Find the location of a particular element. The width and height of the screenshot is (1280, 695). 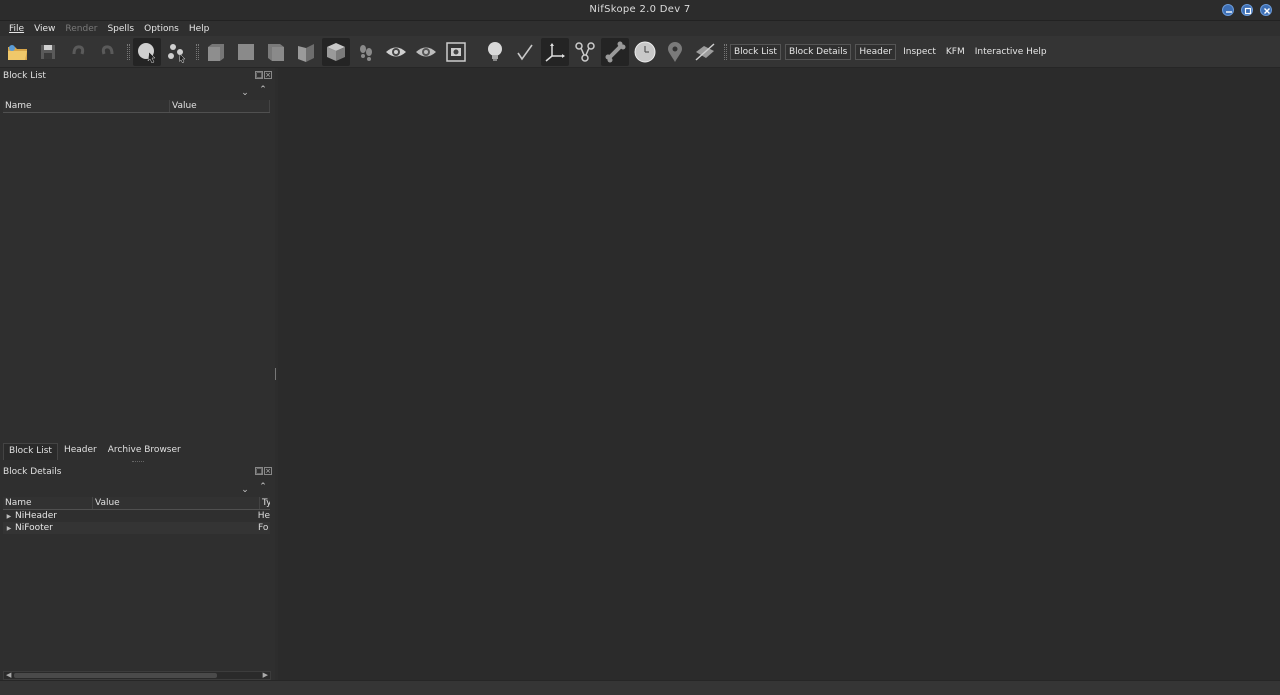

view-walk-icon is located at coordinates (306, 52).